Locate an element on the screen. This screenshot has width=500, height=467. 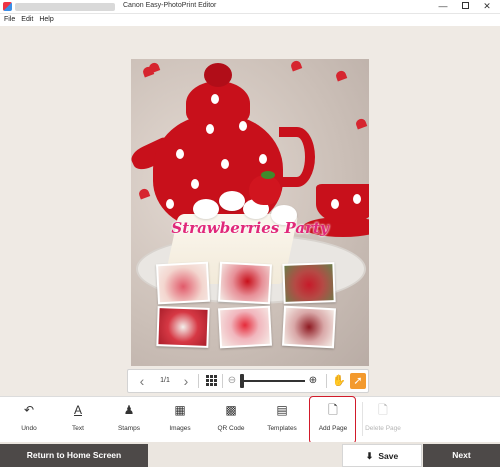
page-title-text: Strawberries Party is located at coordinates (250, 228).